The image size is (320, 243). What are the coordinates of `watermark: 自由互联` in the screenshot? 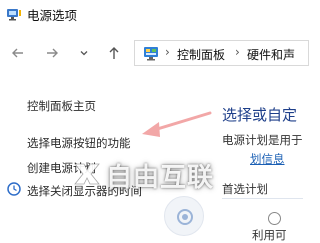 It's located at (157, 175).